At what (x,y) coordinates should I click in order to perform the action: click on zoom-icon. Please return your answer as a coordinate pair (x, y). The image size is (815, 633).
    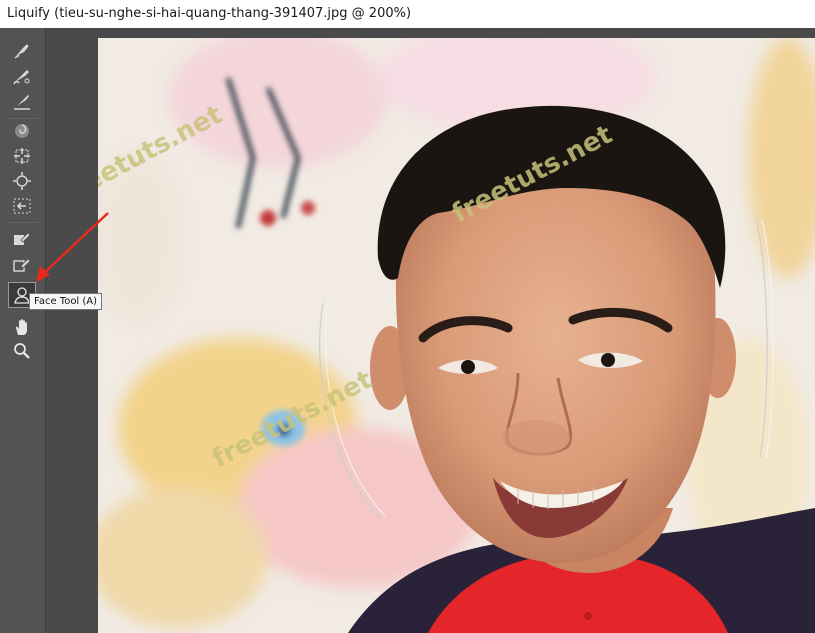
    Looking at the image, I should click on (22, 351).